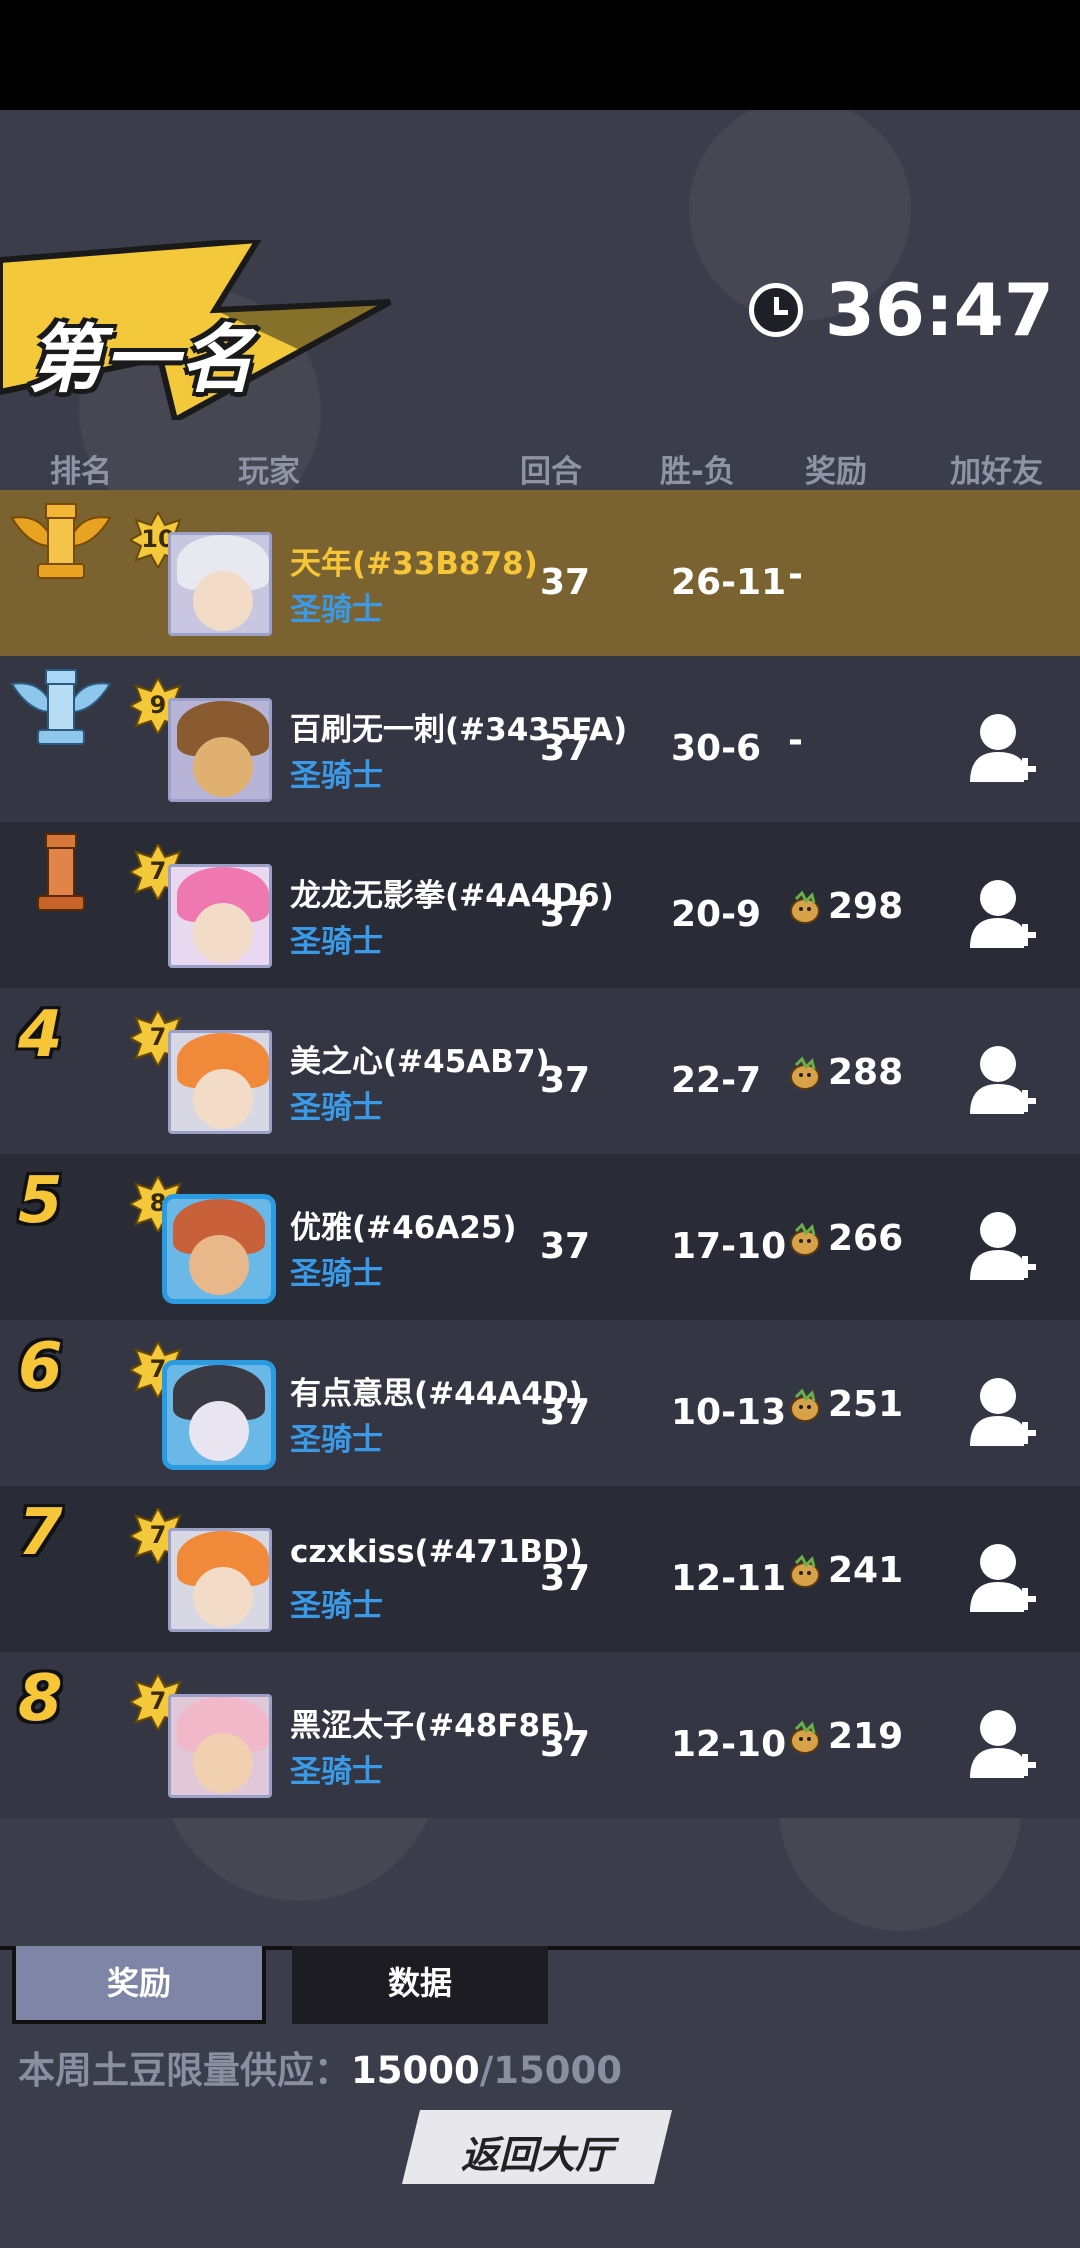 The height and width of the screenshot is (2248, 1080). What do you see at coordinates (415, 2070) in the screenshot?
I see `supply-current: 15000` at bounding box center [415, 2070].